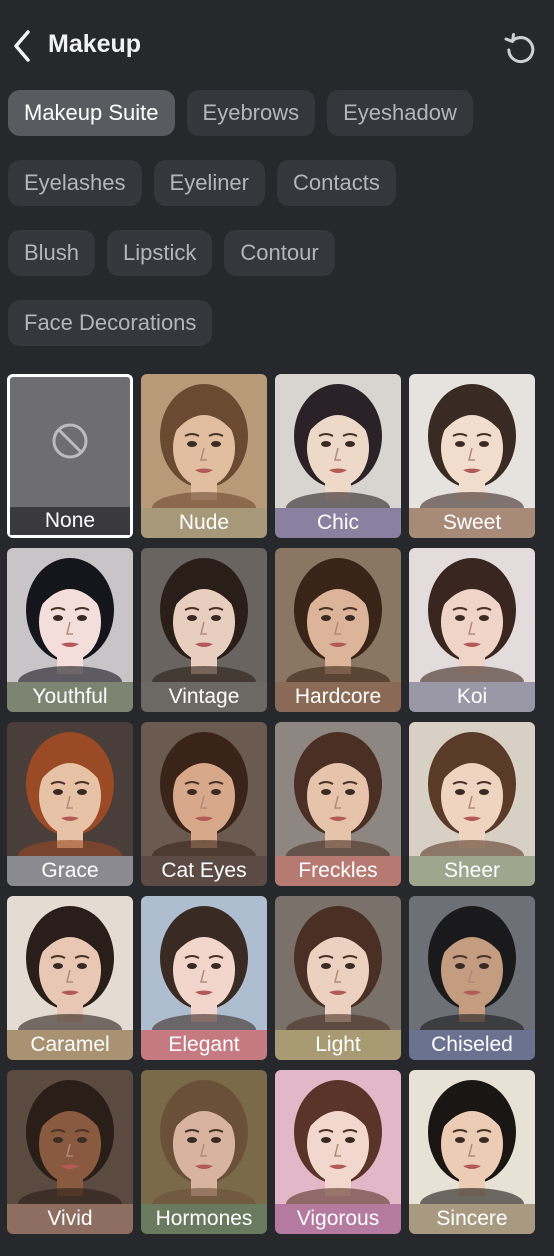  I want to click on preset-grace: Grace, so click(70, 804).